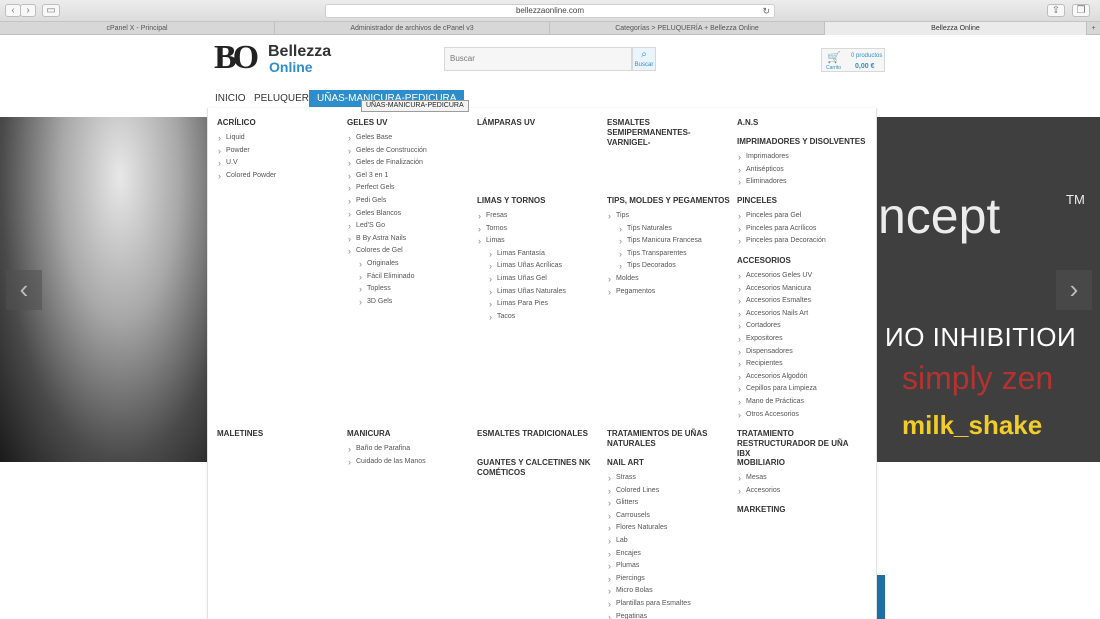  I want to click on menu-link: Moldes, so click(669, 279).